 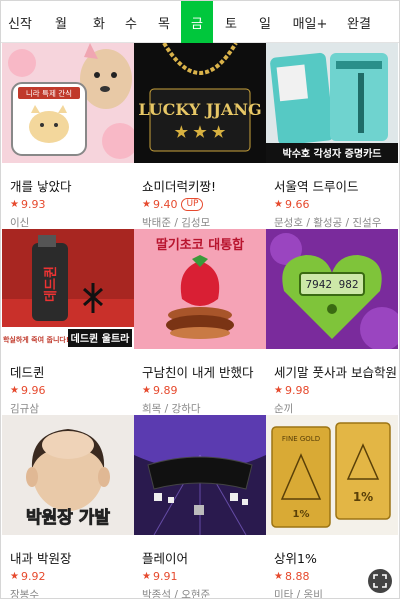 I want to click on author: 장봉수, so click(x=24, y=594).